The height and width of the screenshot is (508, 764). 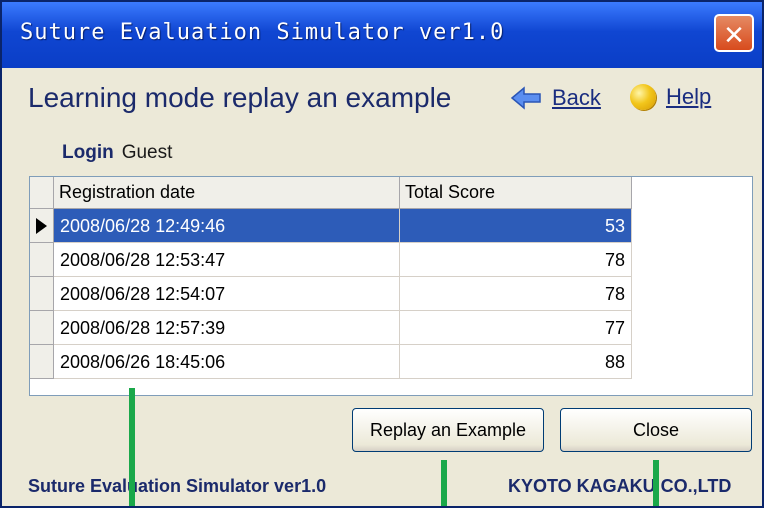 What do you see at coordinates (688, 97) in the screenshot?
I see `help-label: Help` at bounding box center [688, 97].